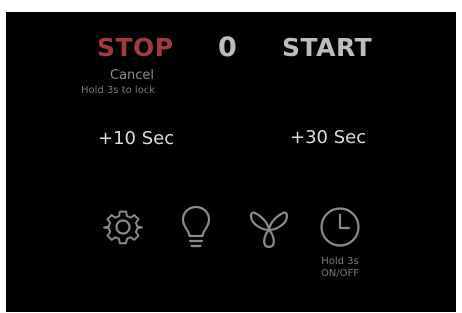 The width and height of the screenshot is (462, 313). What do you see at coordinates (327, 47) in the screenshot?
I see `start-button: START` at bounding box center [327, 47].